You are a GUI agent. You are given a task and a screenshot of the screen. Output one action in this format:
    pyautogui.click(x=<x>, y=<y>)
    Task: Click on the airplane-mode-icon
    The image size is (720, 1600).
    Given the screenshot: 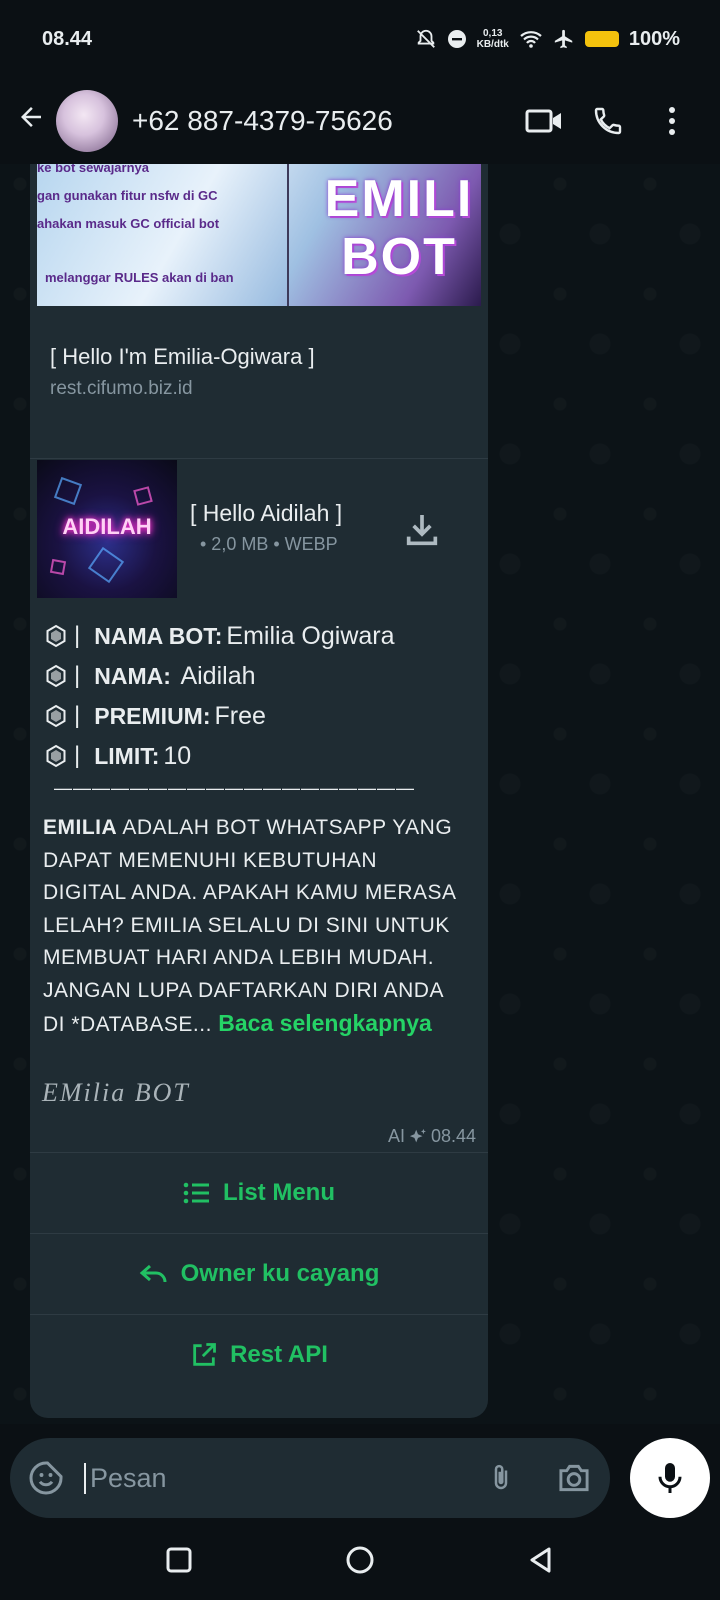 What is the action you would take?
    pyautogui.click(x=563, y=39)
    